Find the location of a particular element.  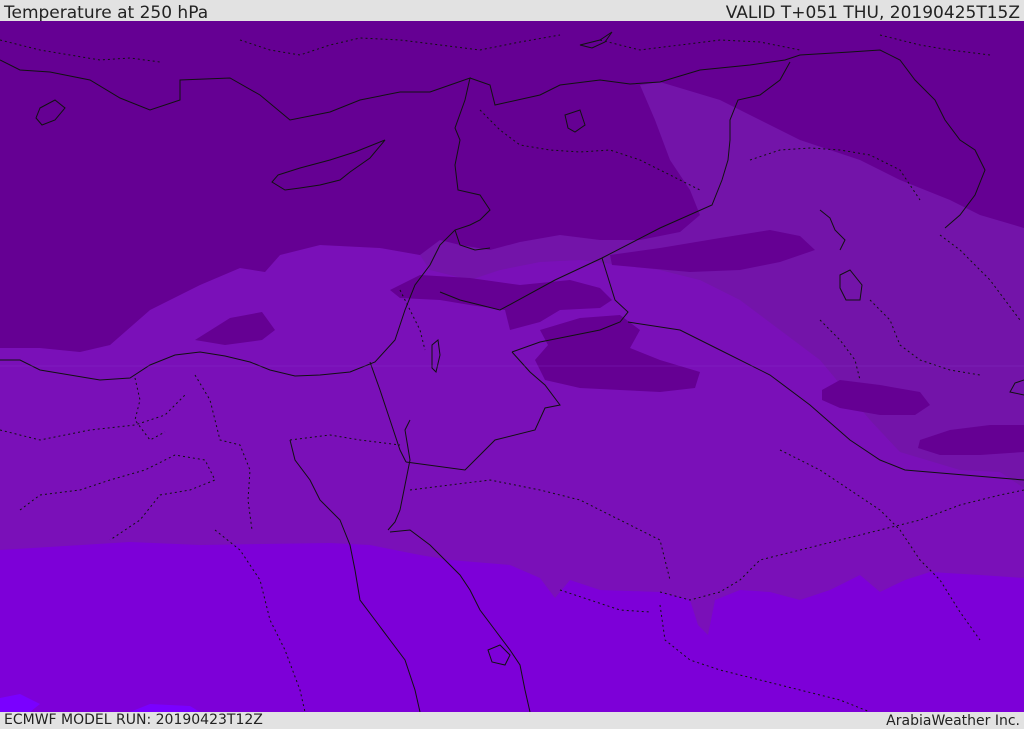

credit-label: ArabiaWeather Inc. is located at coordinates (953, 721).